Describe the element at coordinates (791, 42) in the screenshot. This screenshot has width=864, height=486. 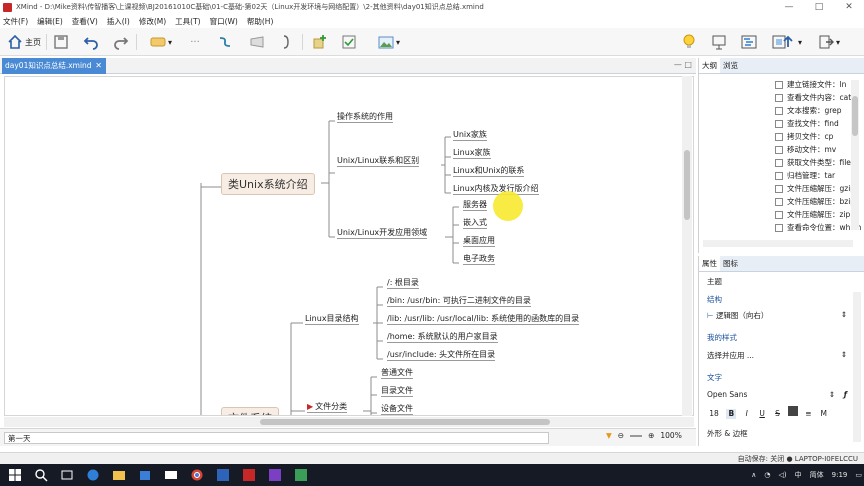
I see `share-button: ▾` at that location.